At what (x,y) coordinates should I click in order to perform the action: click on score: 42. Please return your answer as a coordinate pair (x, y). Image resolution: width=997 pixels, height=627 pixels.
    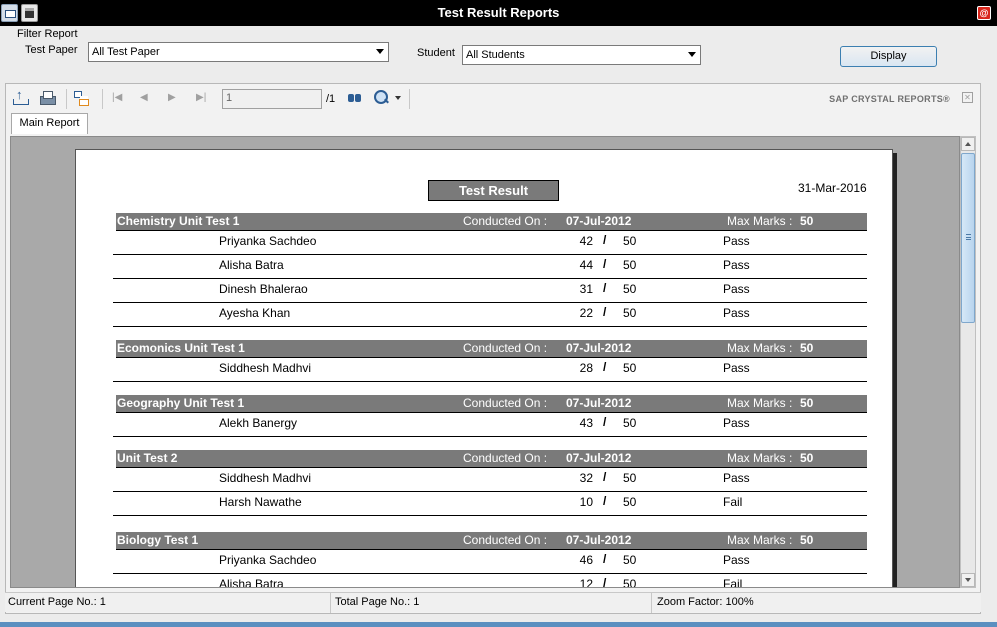
    Looking at the image, I should click on (586, 241).